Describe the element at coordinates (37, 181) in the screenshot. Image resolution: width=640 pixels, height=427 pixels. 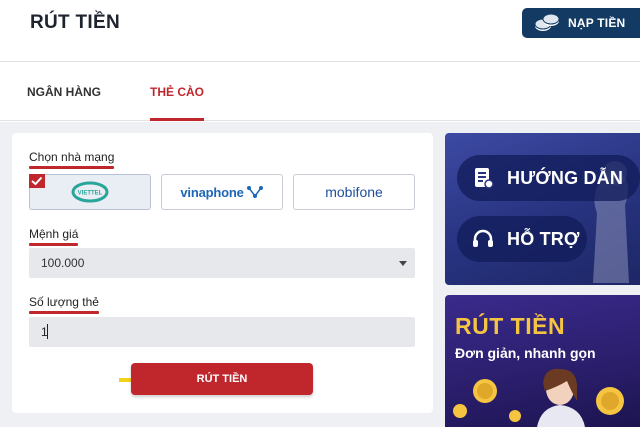
I see `check-icon` at that location.